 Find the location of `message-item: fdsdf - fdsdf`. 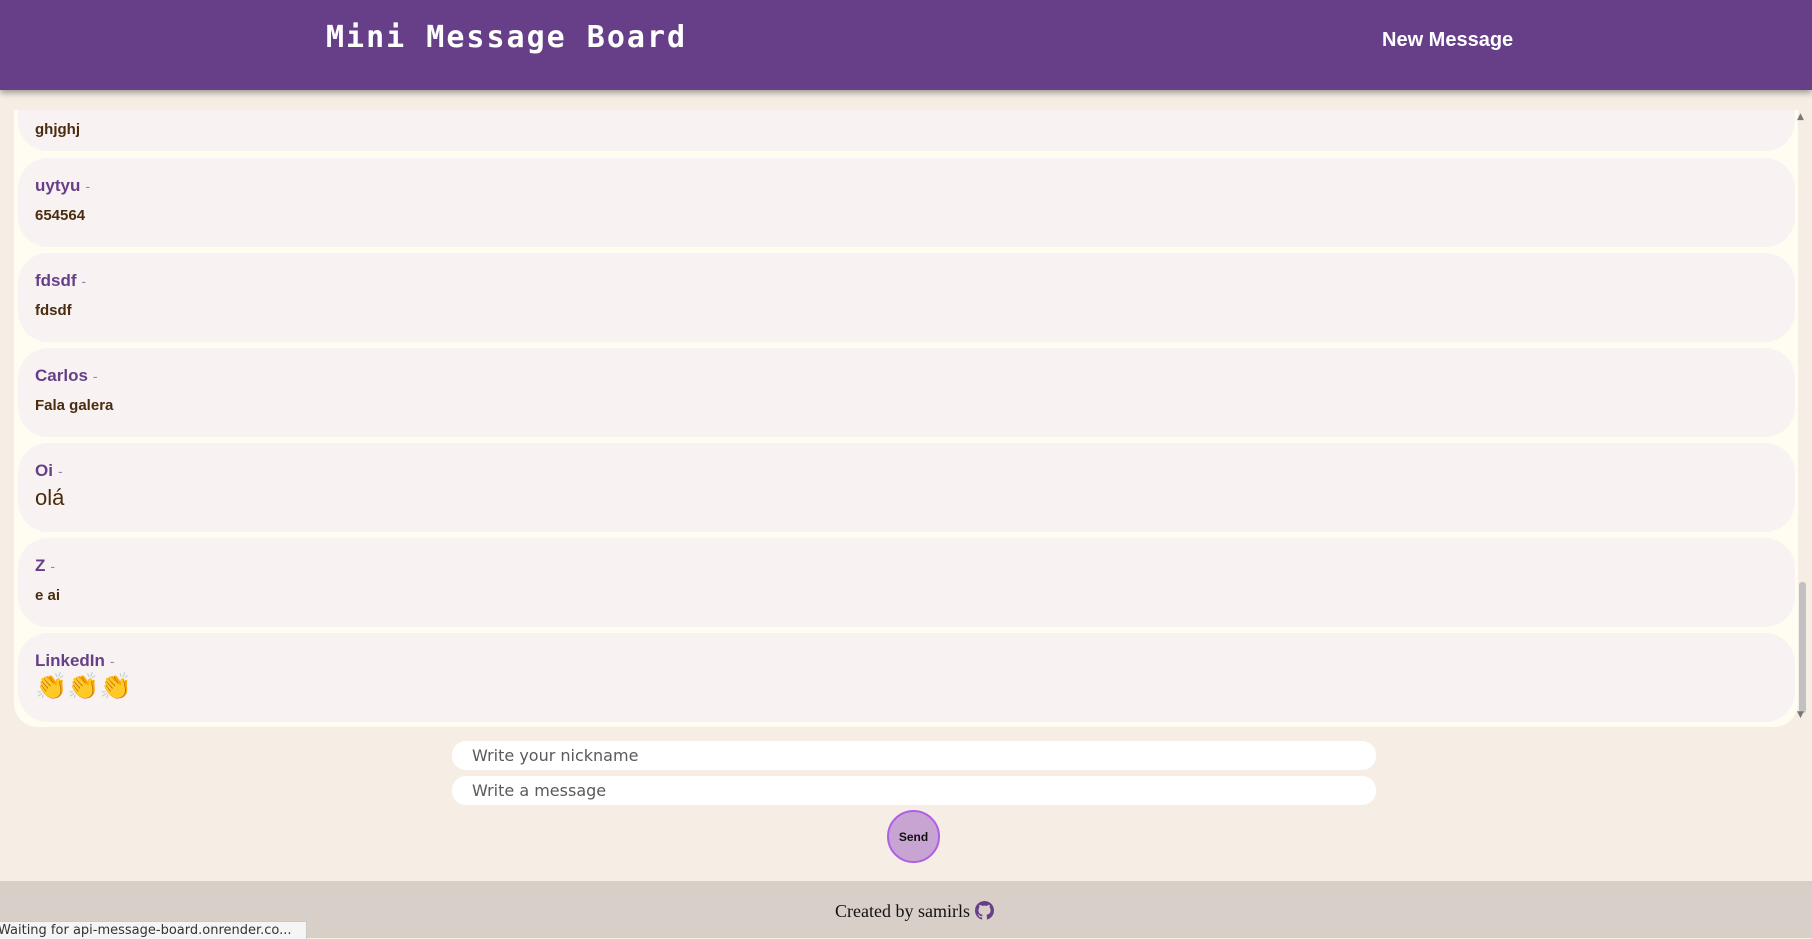

message-item: fdsdf - fdsdf is located at coordinates (906, 297).